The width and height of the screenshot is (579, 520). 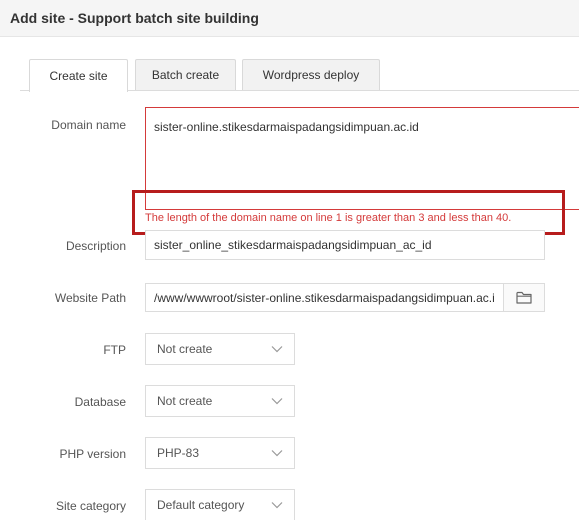 What do you see at coordinates (348, 212) in the screenshot?
I see `error-highlight-box` at bounding box center [348, 212].